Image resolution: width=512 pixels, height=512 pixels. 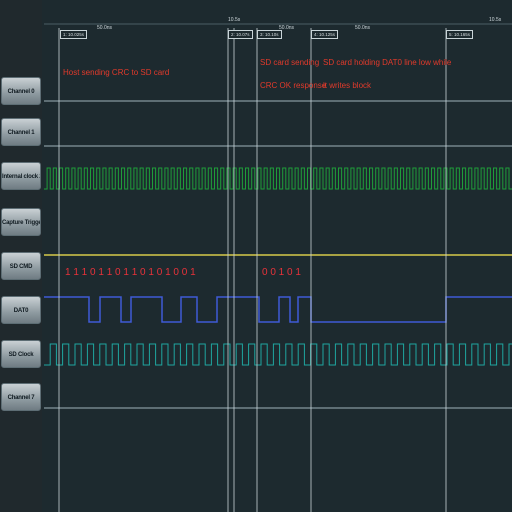 I want to click on internal-clock-trace, so click(x=278, y=178).